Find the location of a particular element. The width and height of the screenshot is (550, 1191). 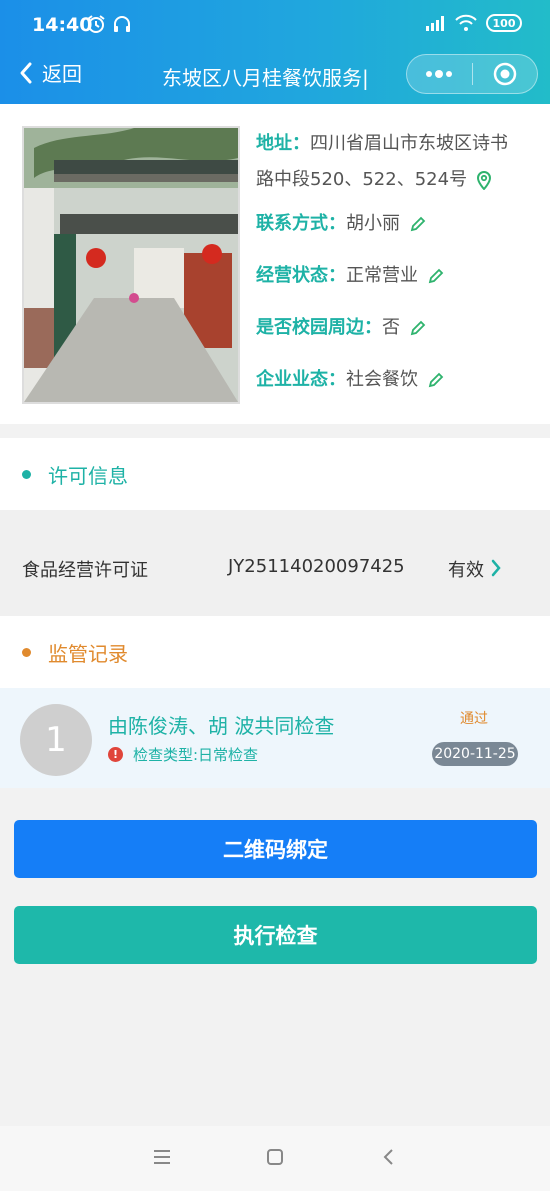

back-nav-icon is located at coordinates (389, 1157).